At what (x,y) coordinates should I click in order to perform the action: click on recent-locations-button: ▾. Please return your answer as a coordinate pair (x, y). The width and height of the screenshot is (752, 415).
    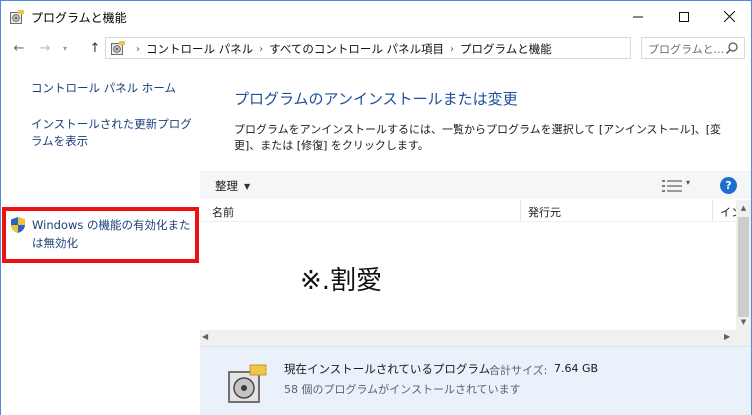
    Looking at the image, I should click on (65, 48).